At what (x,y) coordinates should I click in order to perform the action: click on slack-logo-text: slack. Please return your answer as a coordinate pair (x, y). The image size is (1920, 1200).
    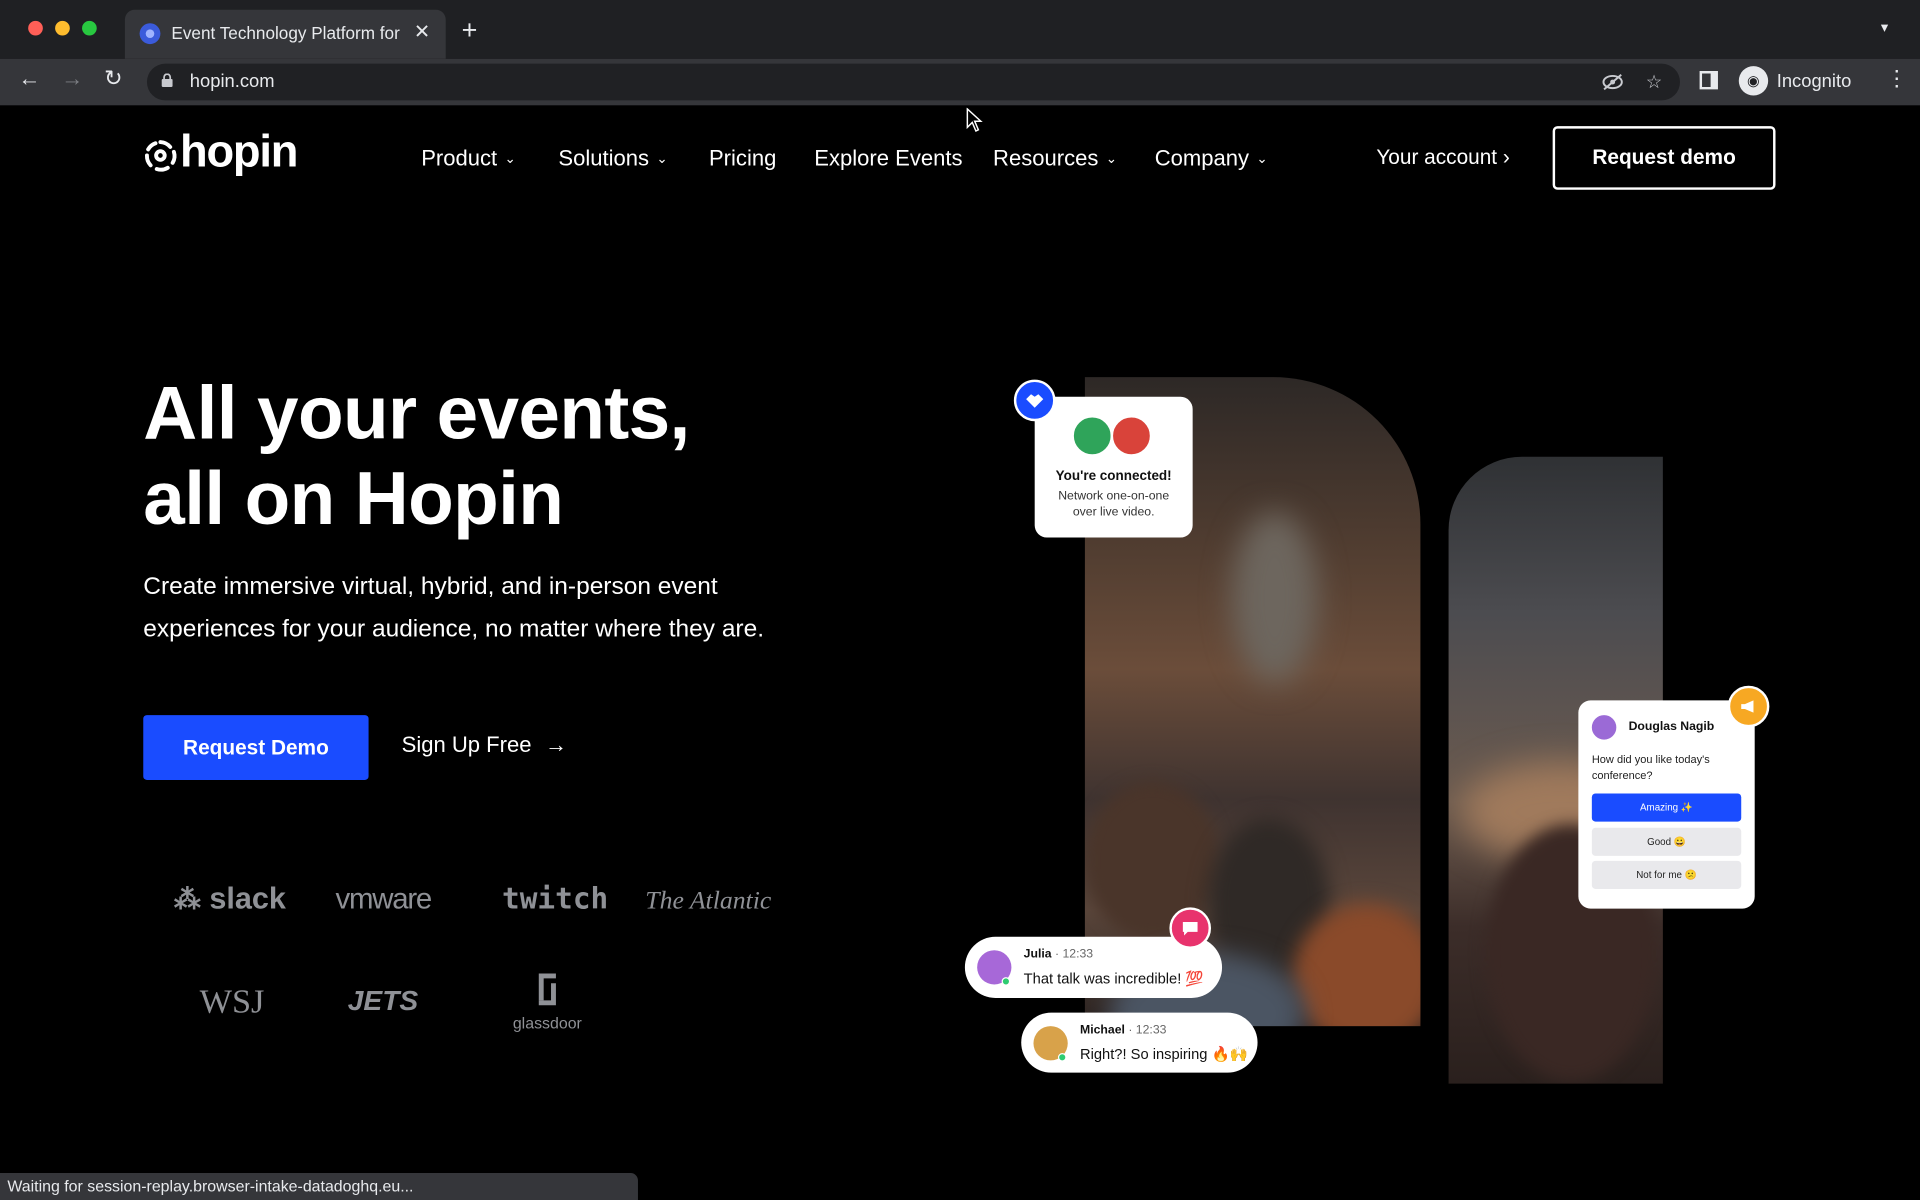
    Looking at the image, I should click on (247, 898).